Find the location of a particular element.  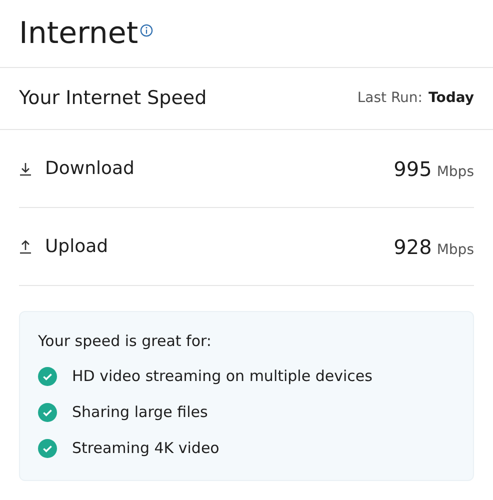

speed-label: Upload is located at coordinates (76, 247).